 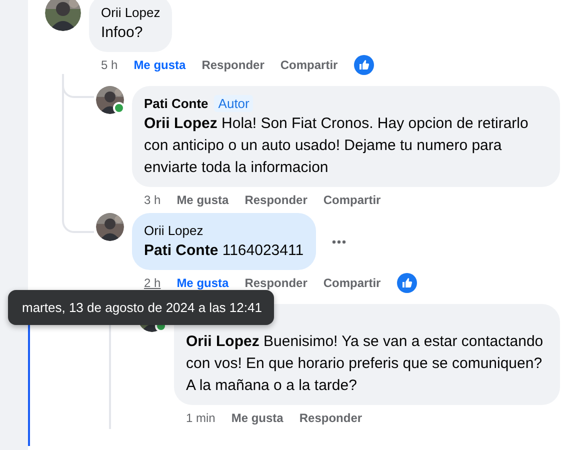 I want to click on comment-text: Orii Lopez Buenisimo! Ya se van a estar contactando con vos! En que horario preferis que se comuniquen? A la mañana o a la tarde?, so click(x=365, y=364).